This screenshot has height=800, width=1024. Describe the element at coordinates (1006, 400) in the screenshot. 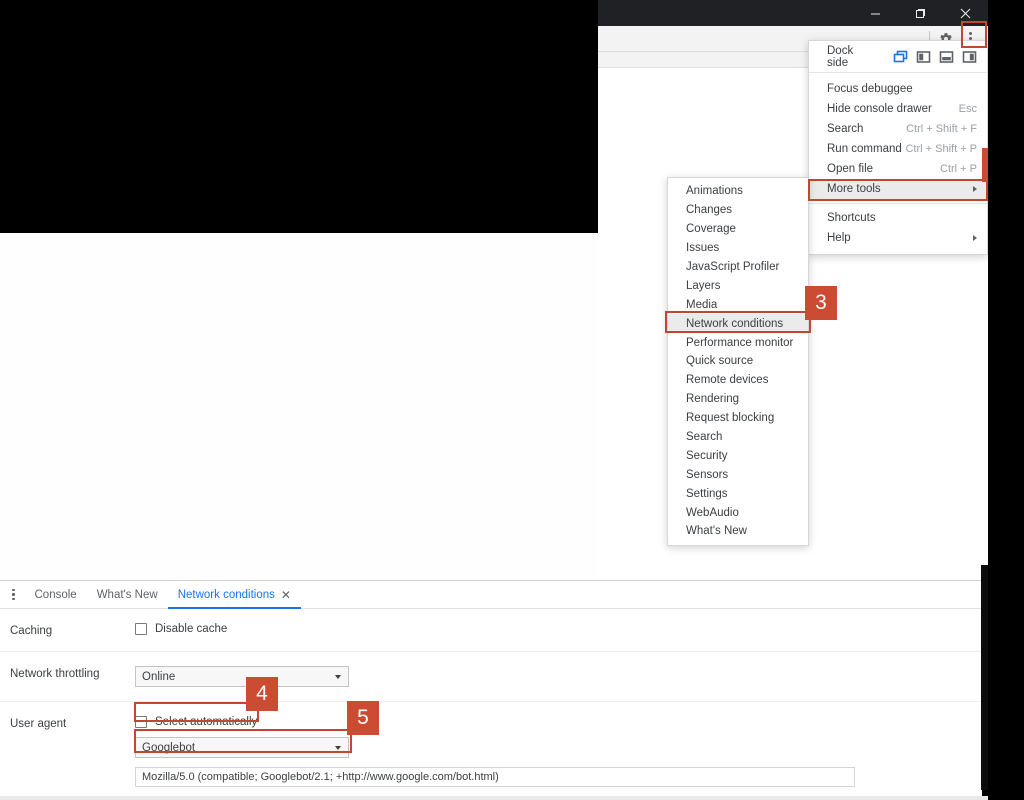

I see `right-mask` at that location.